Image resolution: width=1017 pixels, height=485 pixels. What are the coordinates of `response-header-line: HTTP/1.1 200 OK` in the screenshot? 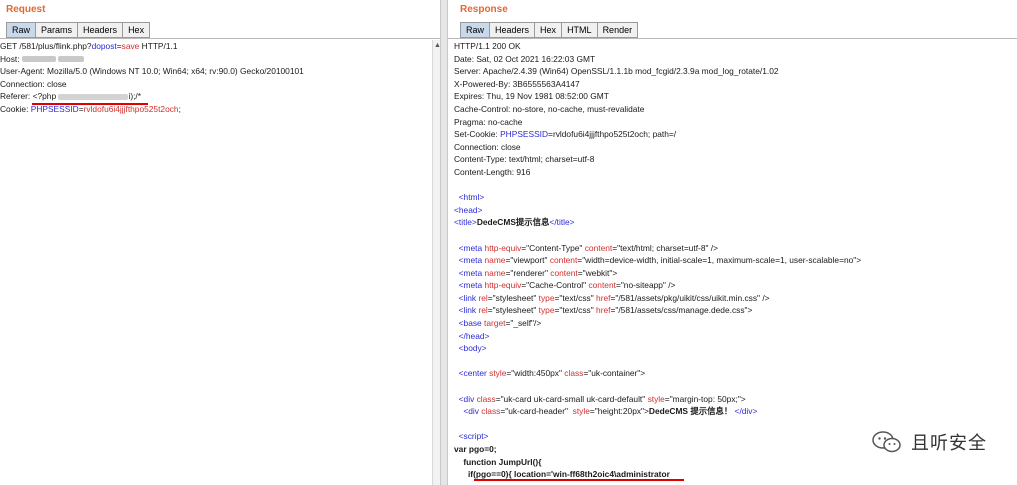 It's located at (487, 46).